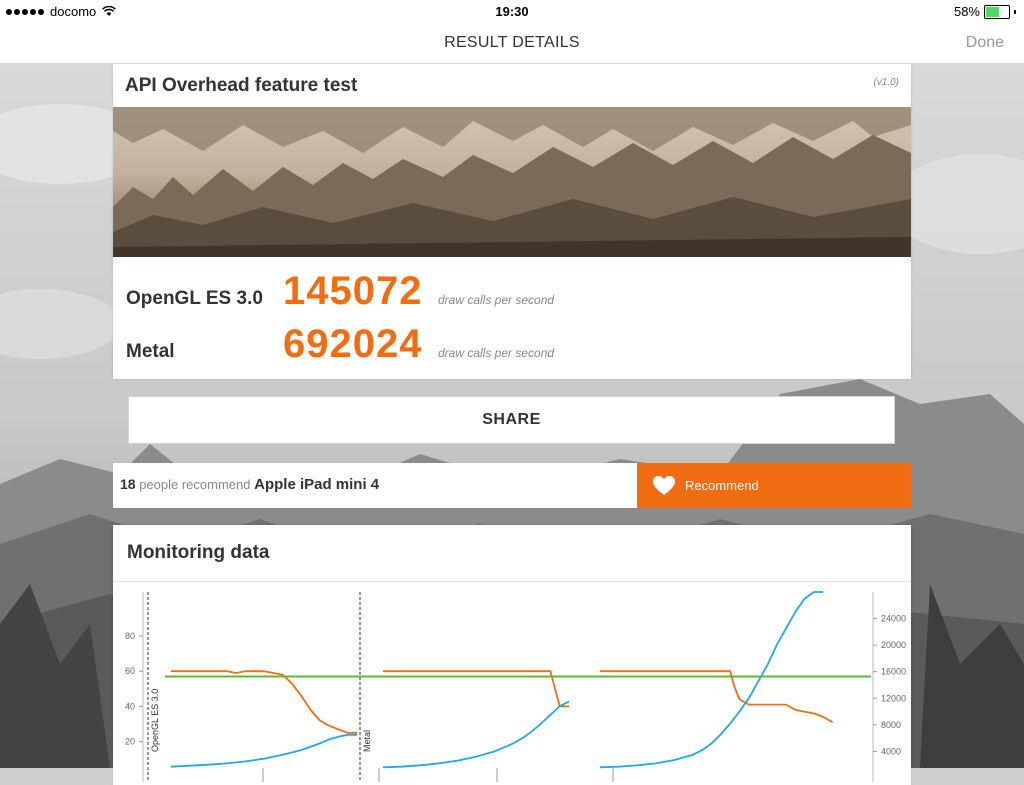 Image resolution: width=1024 pixels, height=785 pixels. I want to click on done-button: Done, so click(985, 43).